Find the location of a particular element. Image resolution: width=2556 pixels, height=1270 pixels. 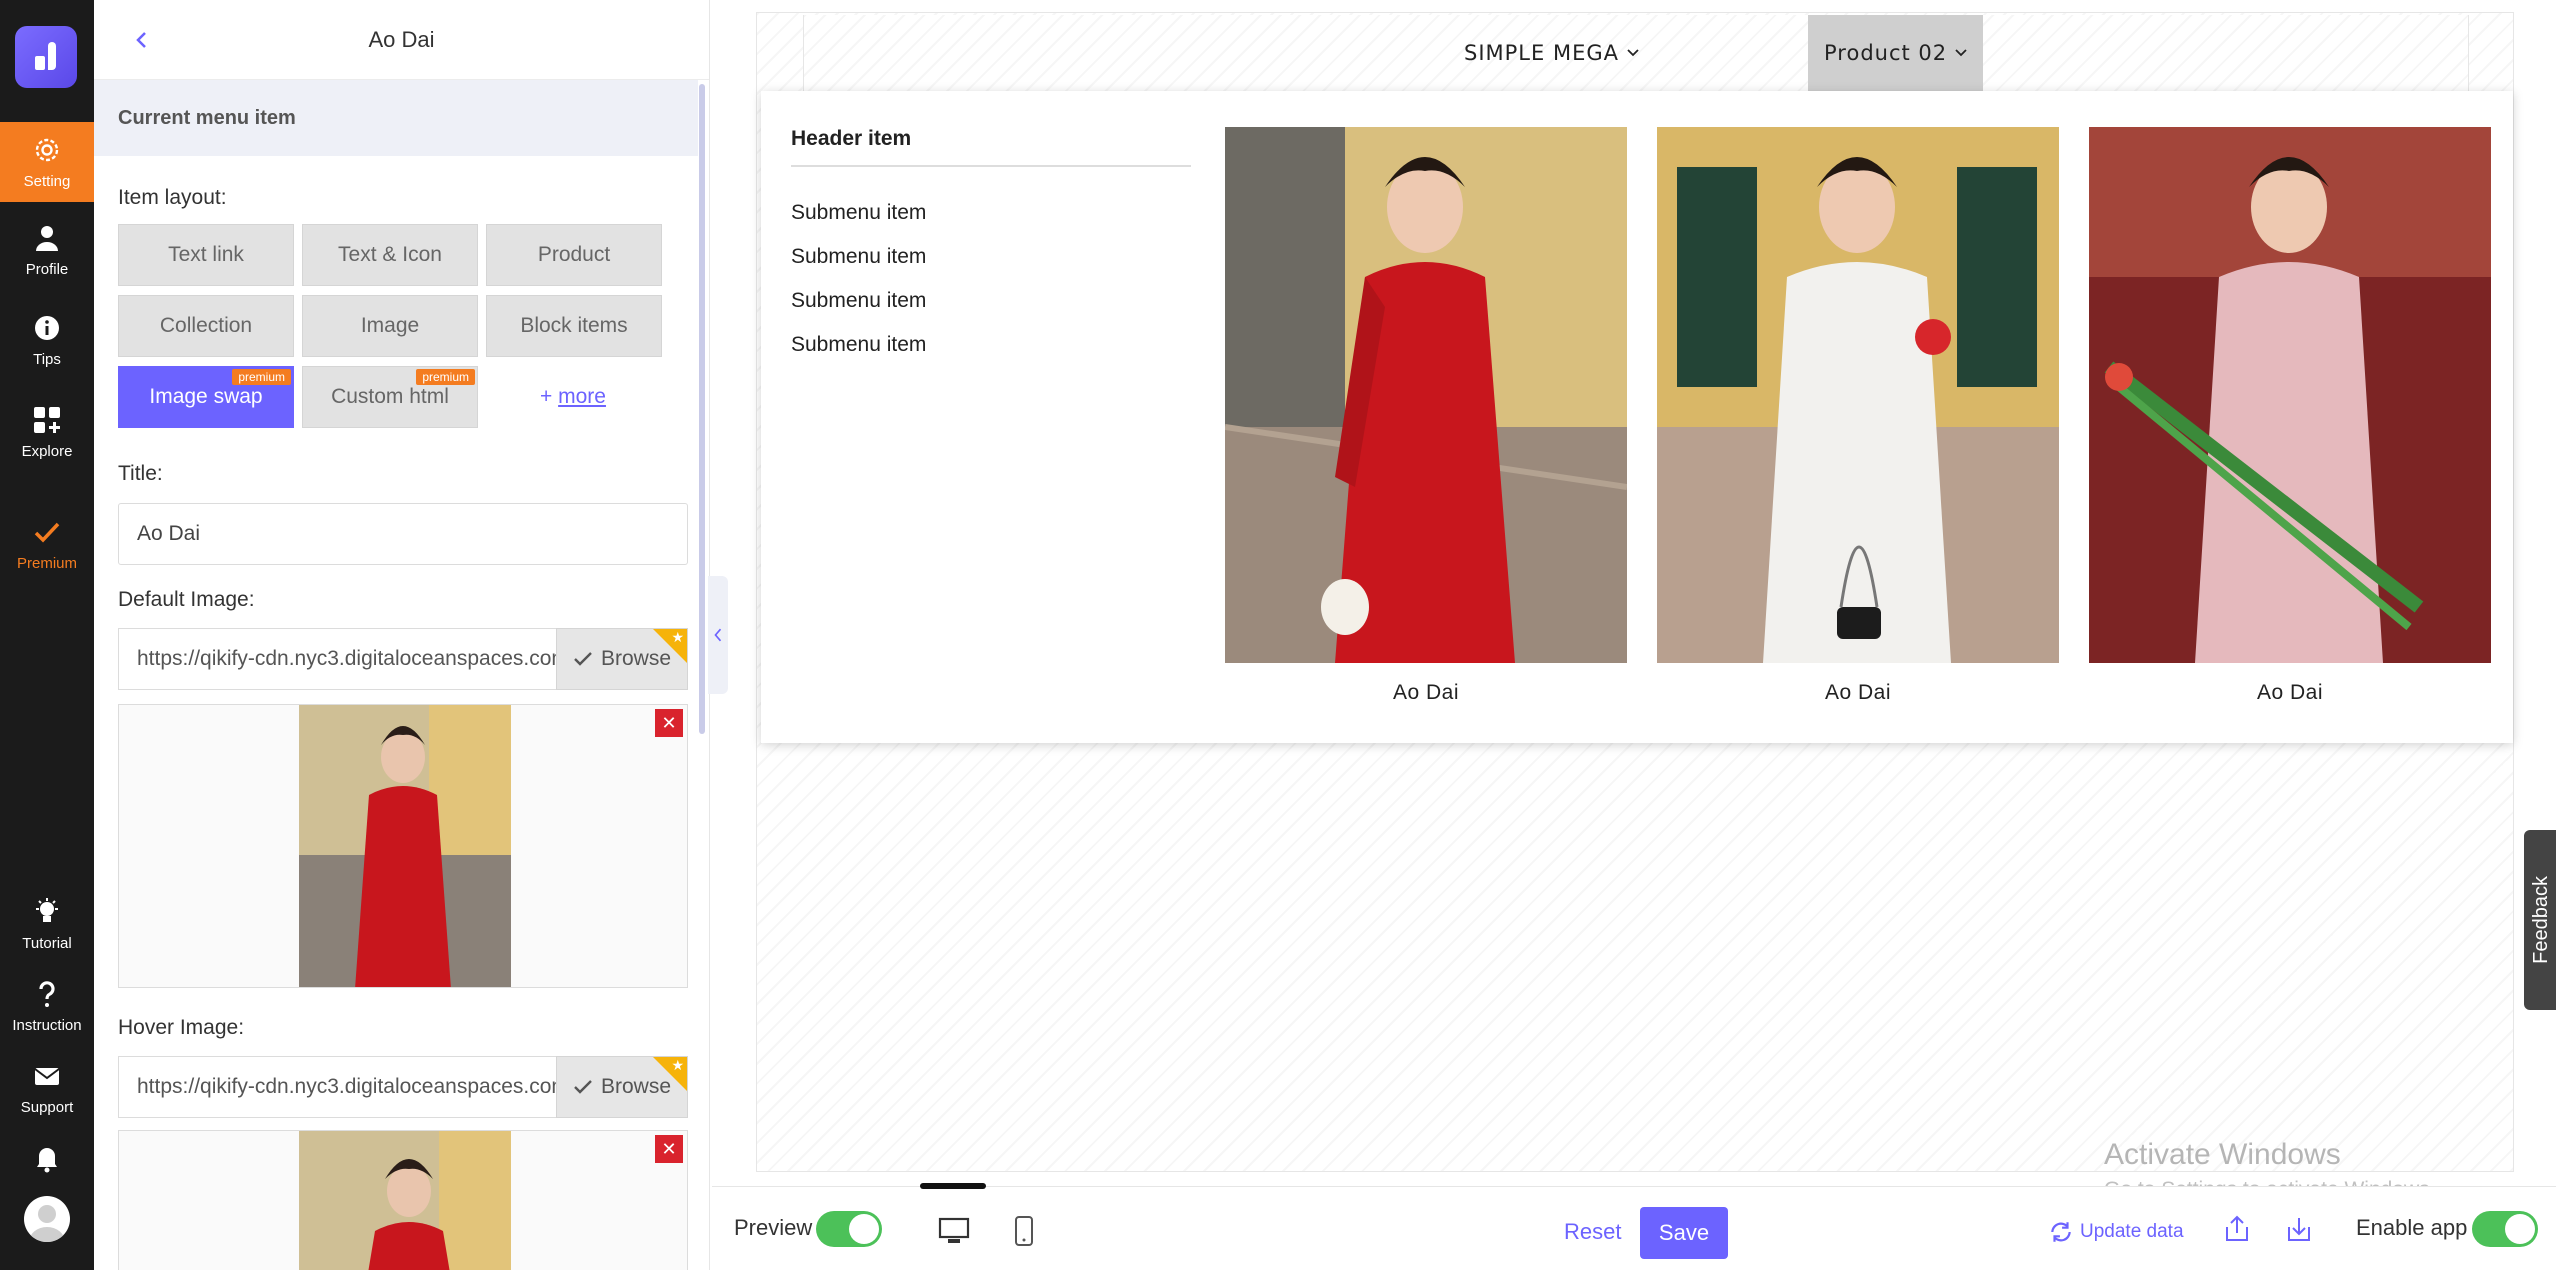

layout-text-link: Text link is located at coordinates (206, 255).